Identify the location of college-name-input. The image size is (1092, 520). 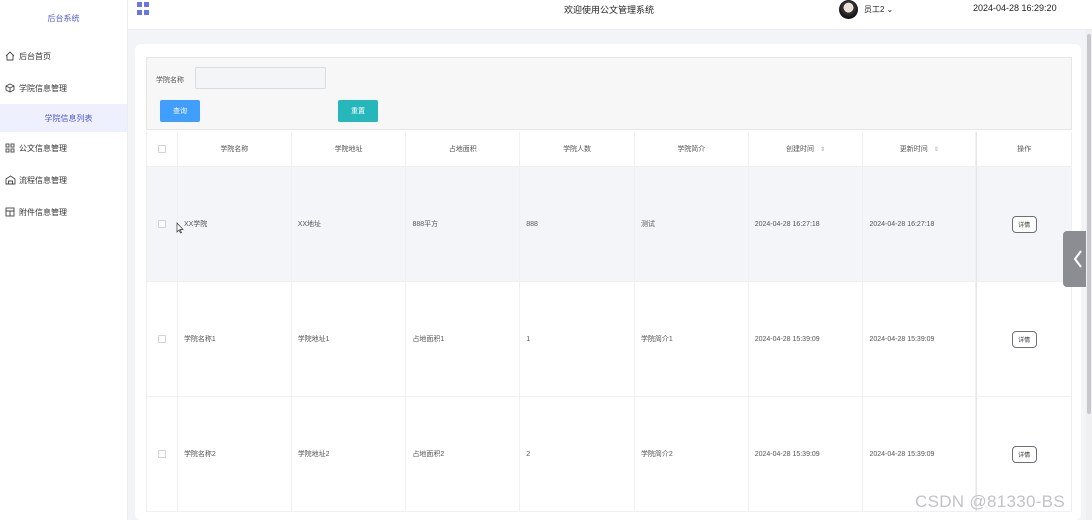
(260, 78).